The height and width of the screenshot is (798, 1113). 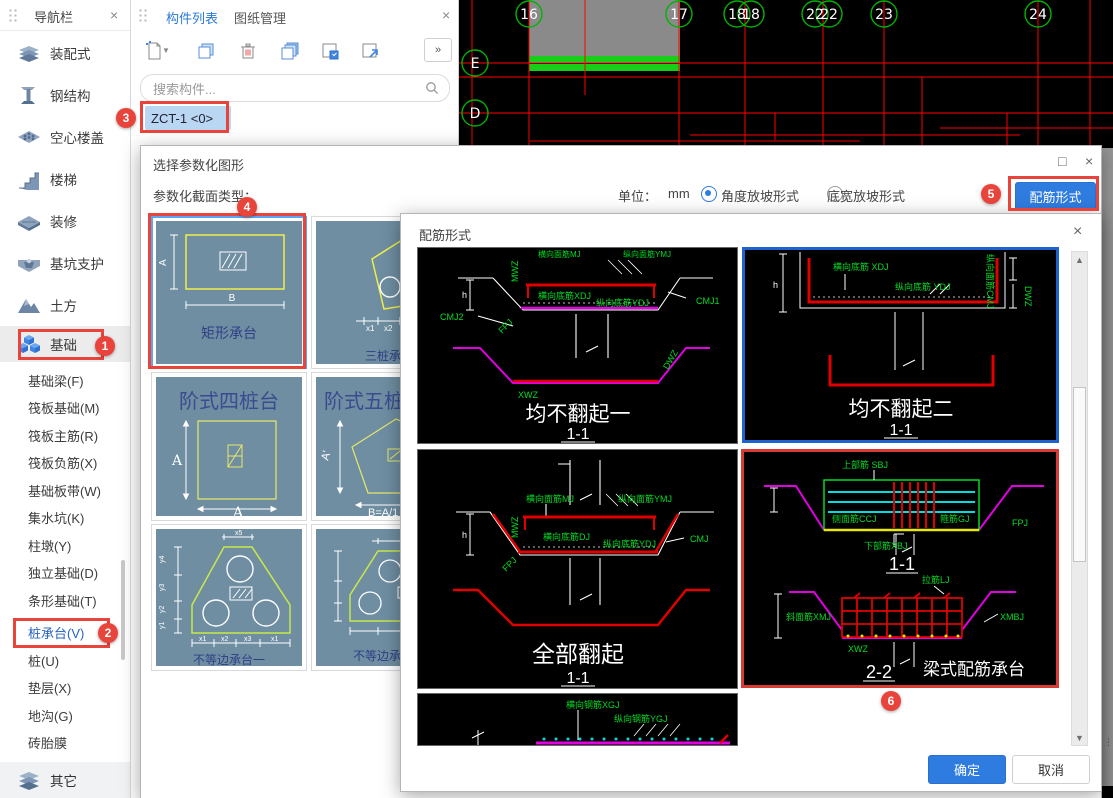 I want to click on label: 横向底筋XDJ, so click(x=564, y=295).